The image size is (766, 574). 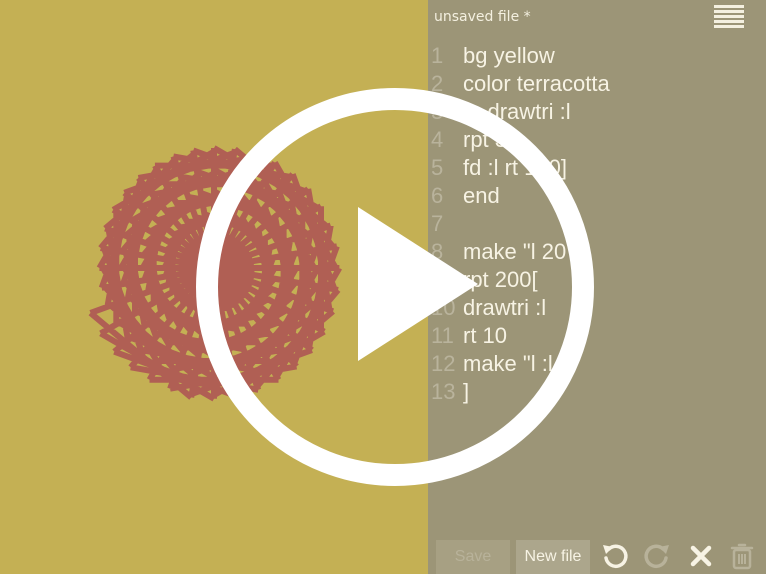 I want to click on code-text: bg yellow, so click(x=509, y=55).